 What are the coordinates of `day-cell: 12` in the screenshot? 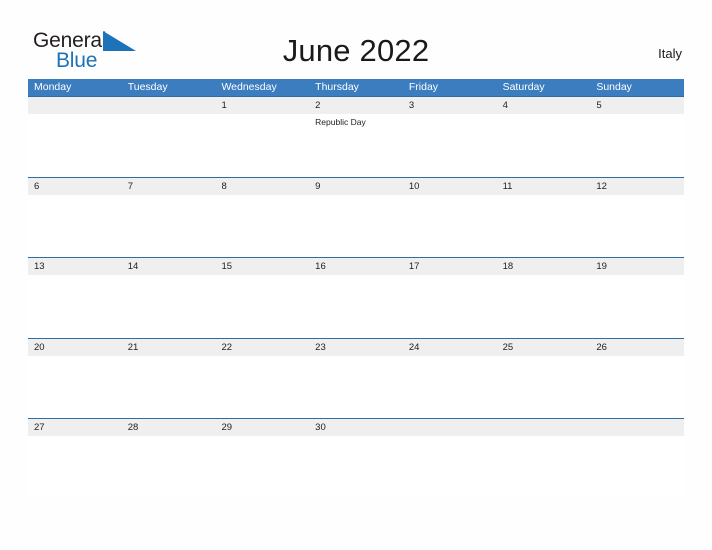 It's located at (637, 186).